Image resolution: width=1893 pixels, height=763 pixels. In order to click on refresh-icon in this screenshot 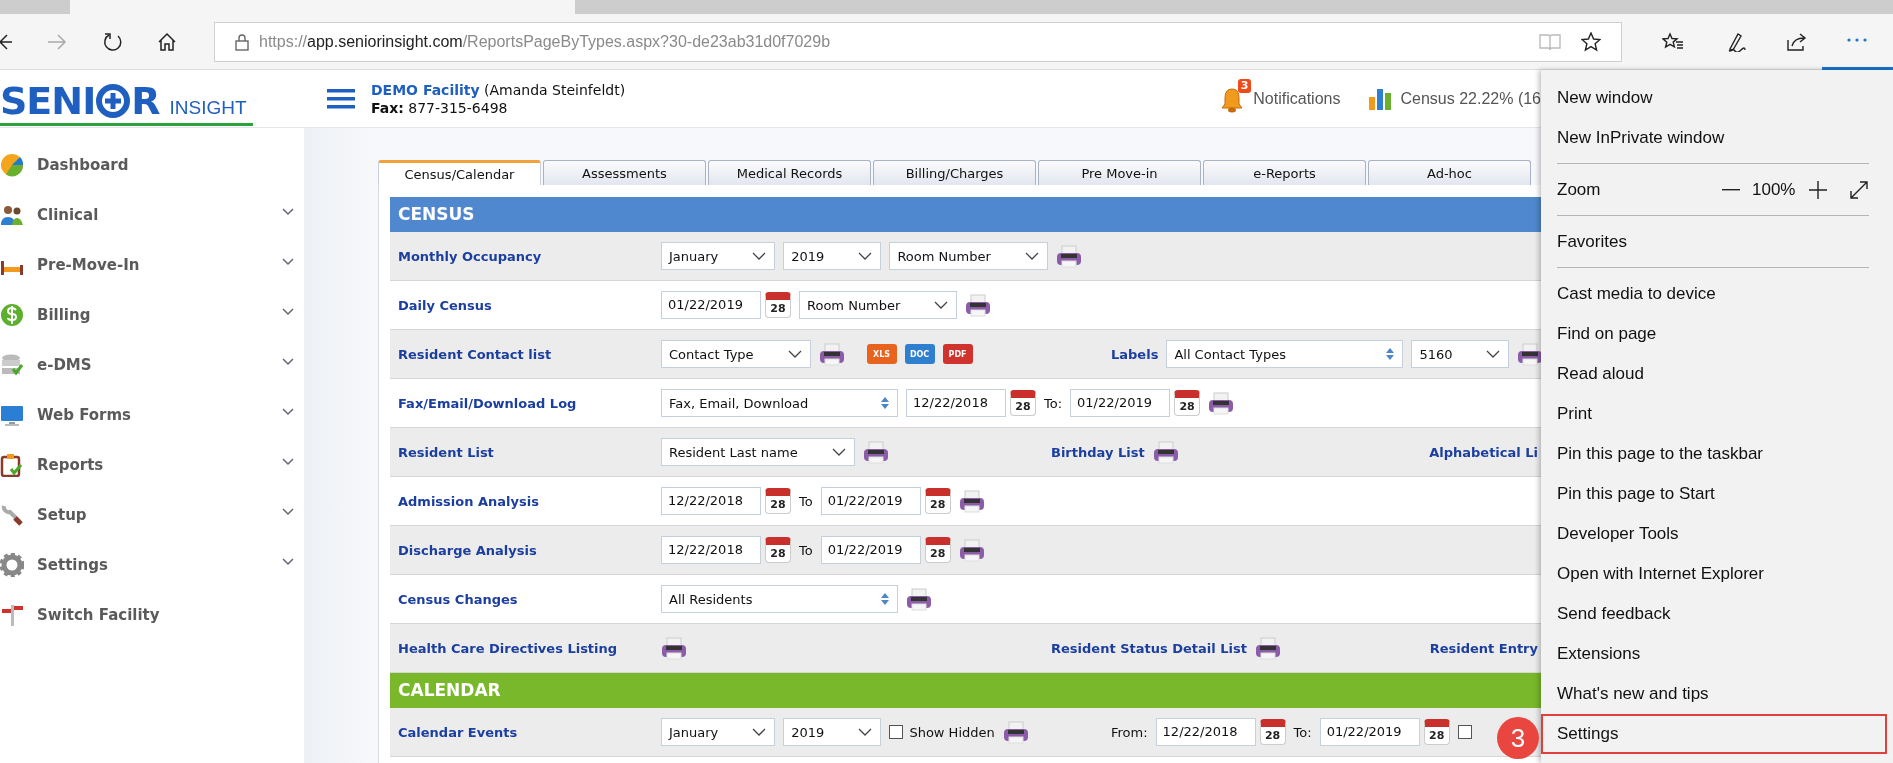, I will do `click(113, 41)`.